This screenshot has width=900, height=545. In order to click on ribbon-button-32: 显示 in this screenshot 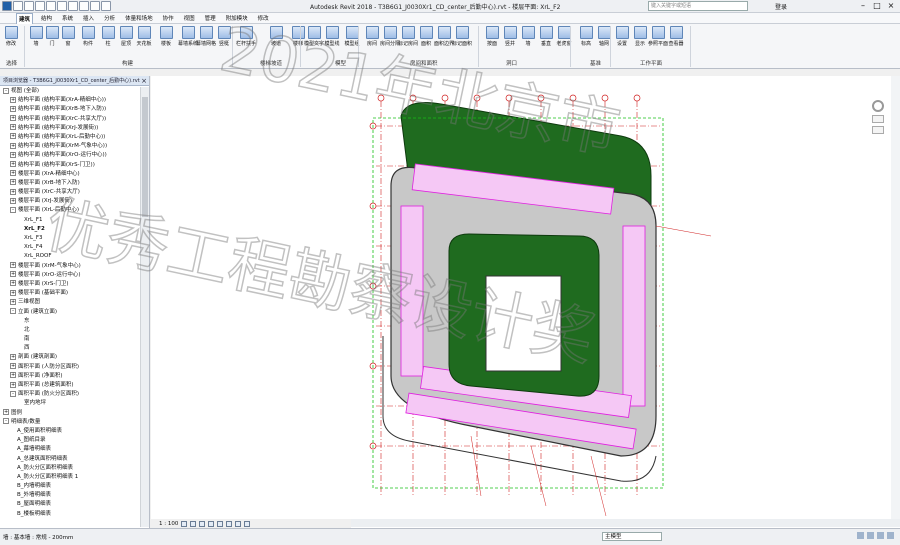, I will do `click(640, 36)`.